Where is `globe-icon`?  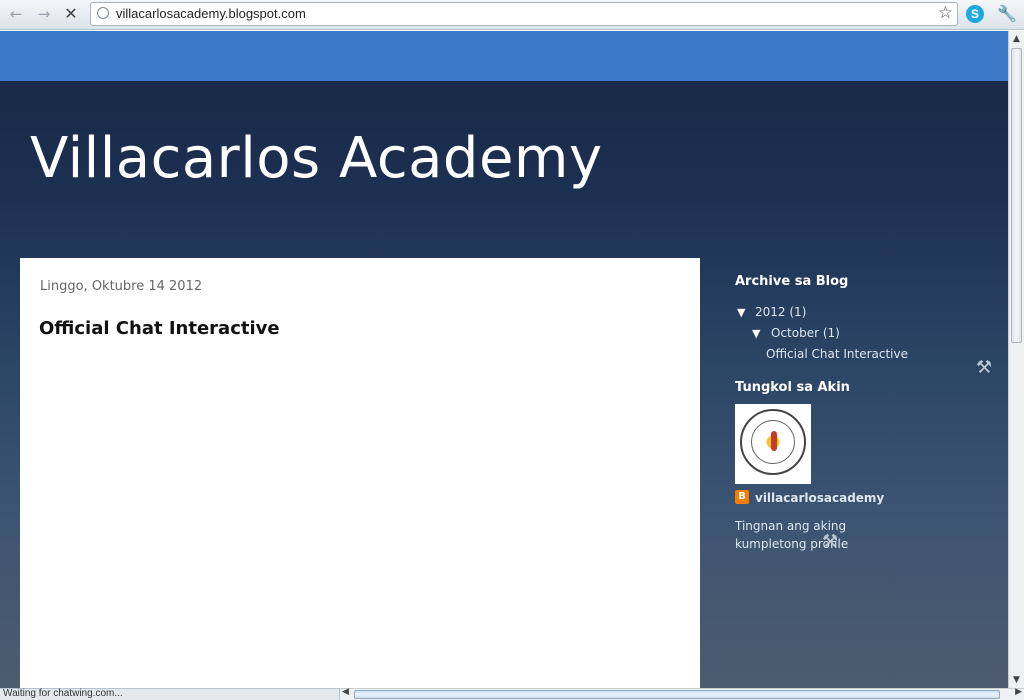 globe-icon is located at coordinates (103, 13).